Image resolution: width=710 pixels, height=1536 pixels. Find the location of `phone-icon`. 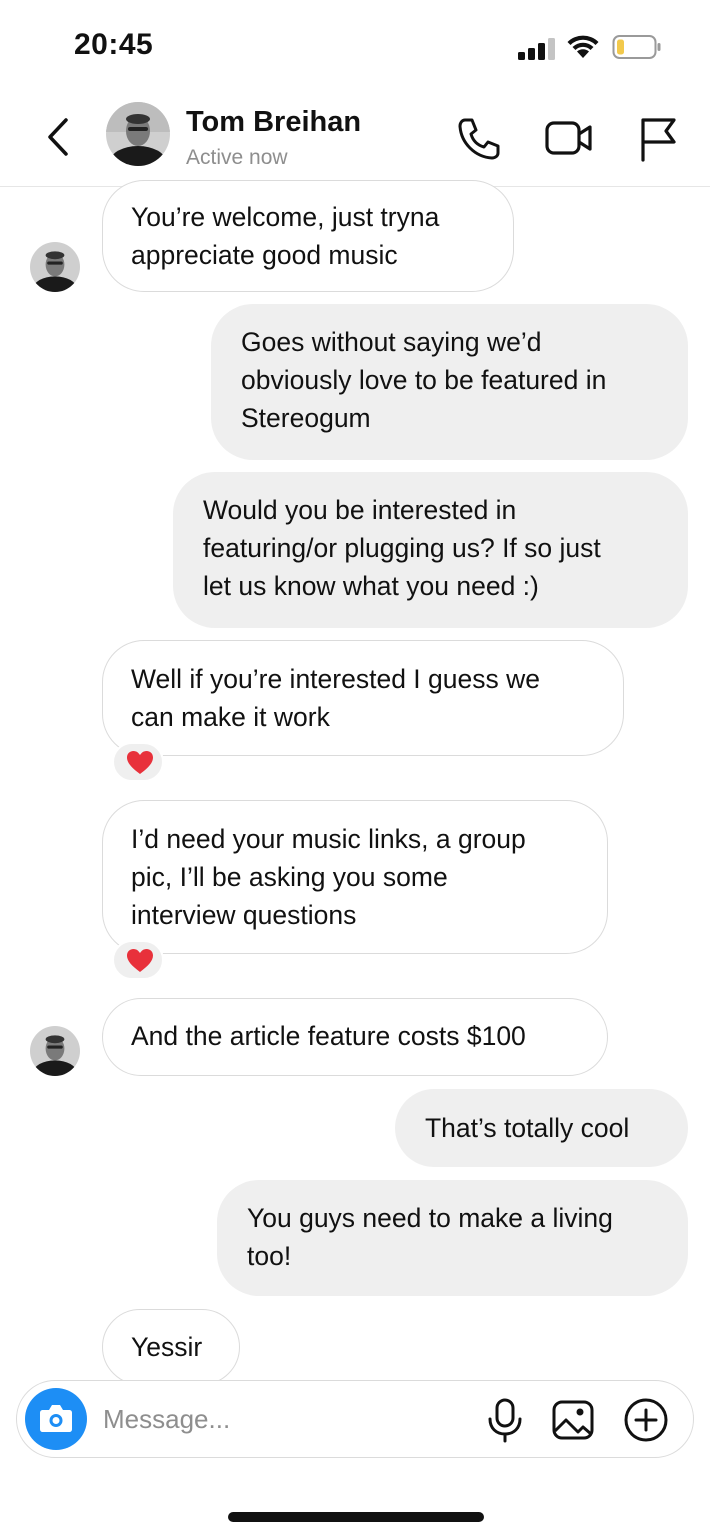

phone-icon is located at coordinates (479, 139).